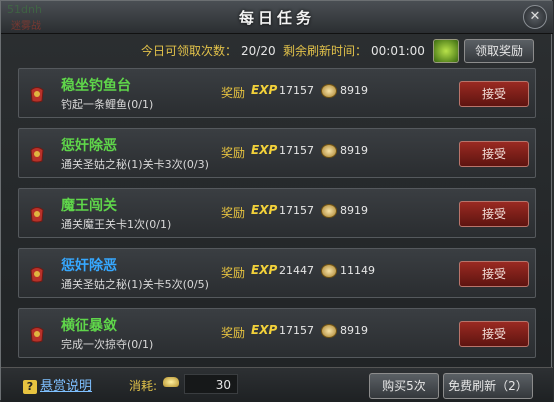  I want to click on claim-reward-button: 领取奖励, so click(499, 51).